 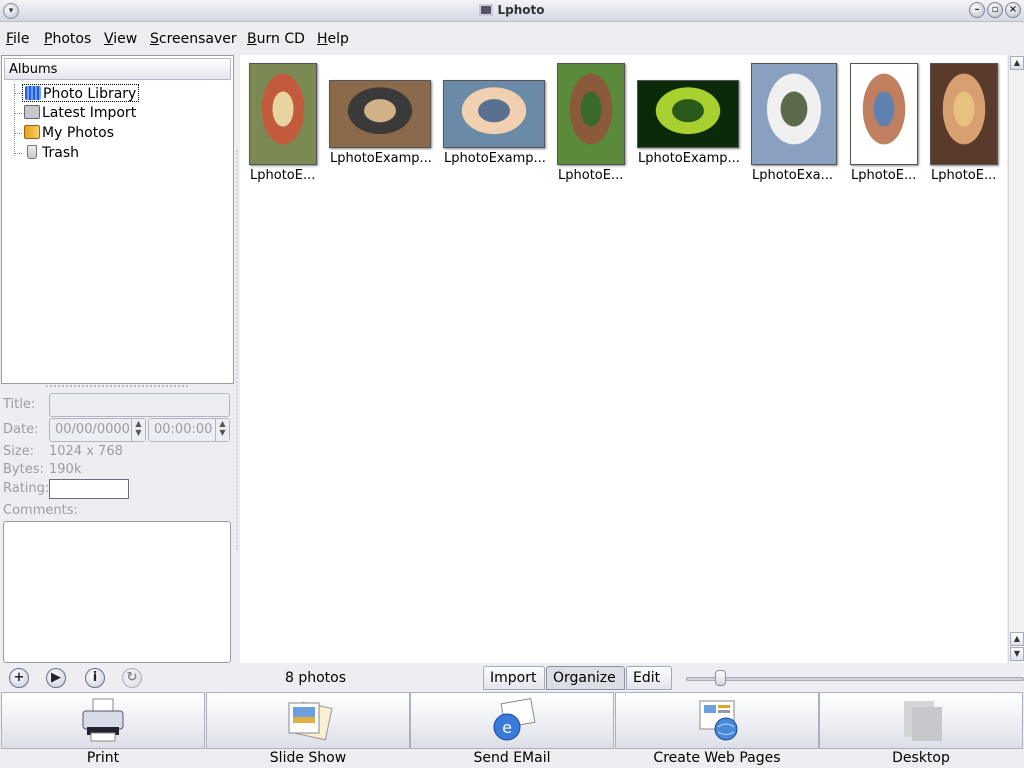 What do you see at coordinates (132, 678) in the screenshot?
I see `rotate-icon: ↻` at bounding box center [132, 678].